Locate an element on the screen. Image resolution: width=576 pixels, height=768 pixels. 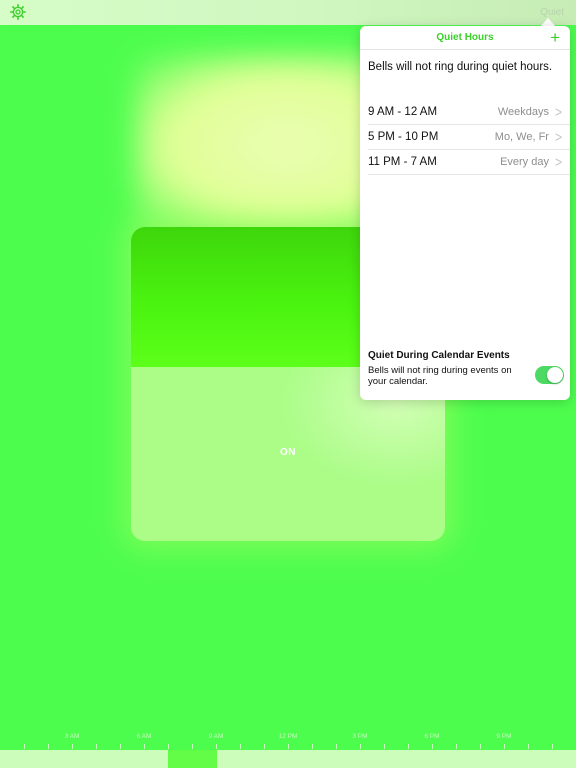
popover-header: Quiet Hours + is located at coordinates (465, 38).